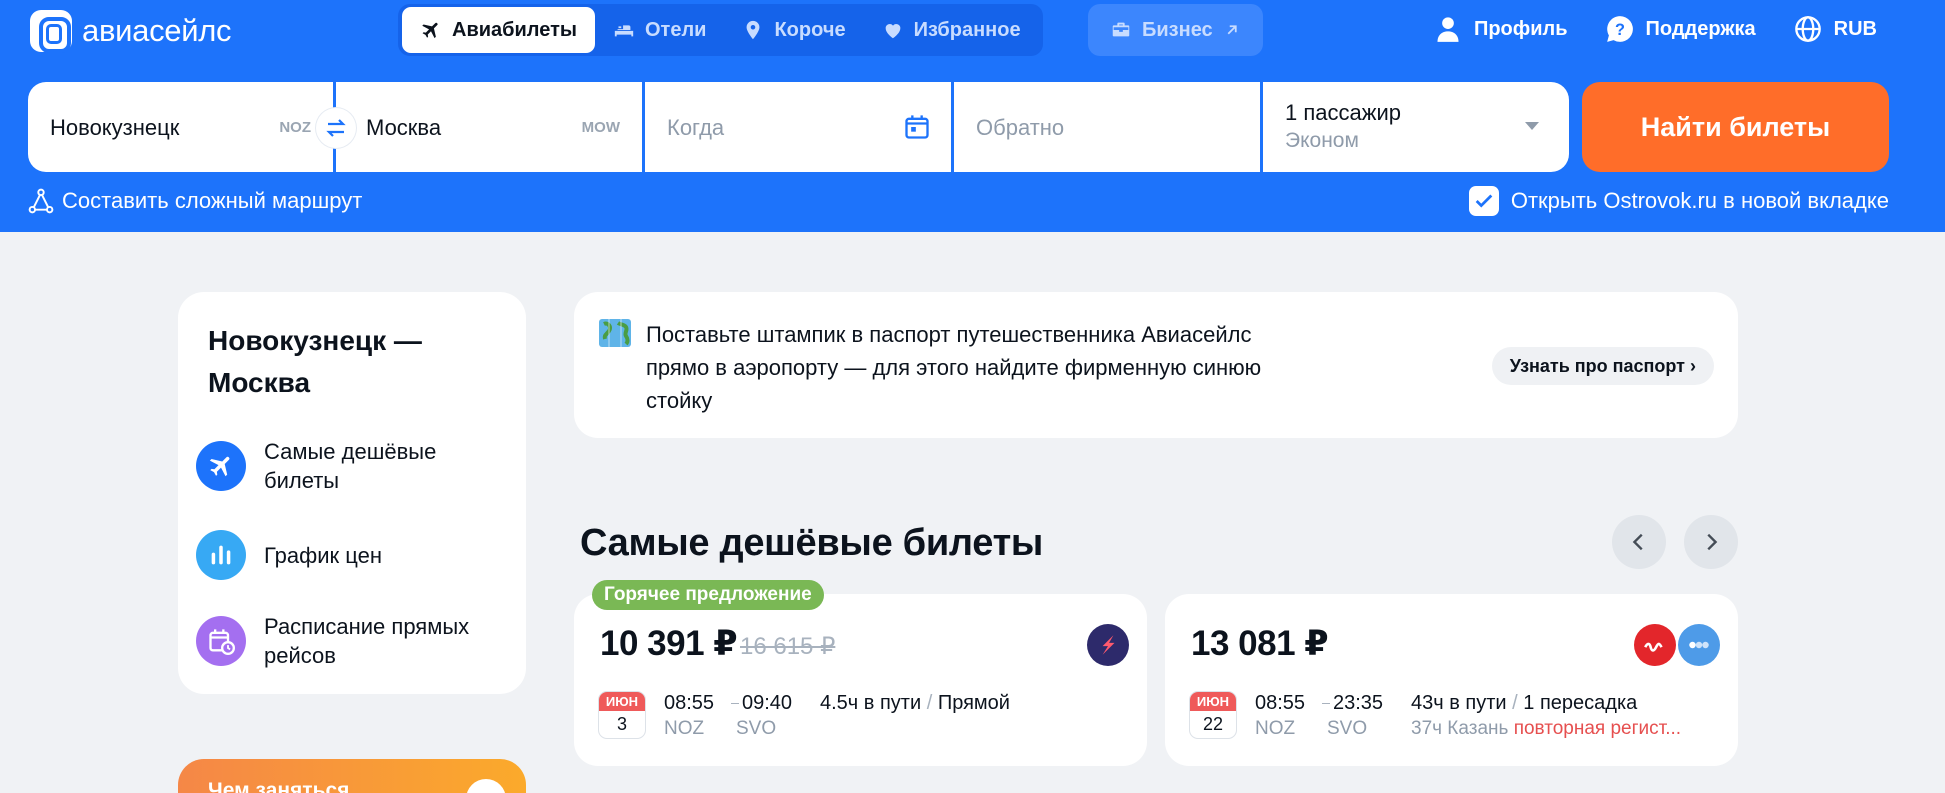 This screenshot has width=1945, height=793. What do you see at coordinates (1232, 30) in the screenshot?
I see `external-arrow-icon` at bounding box center [1232, 30].